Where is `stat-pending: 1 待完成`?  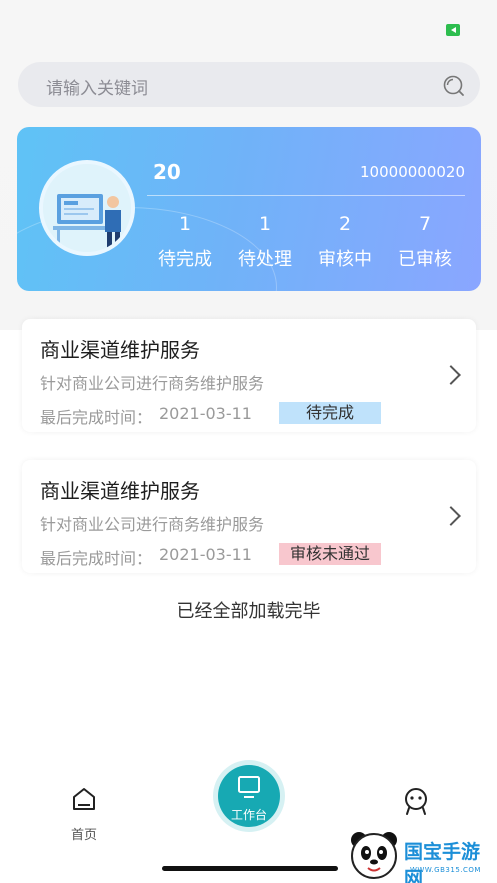
stat-pending: 1 待完成 is located at coordinates (185, 242).